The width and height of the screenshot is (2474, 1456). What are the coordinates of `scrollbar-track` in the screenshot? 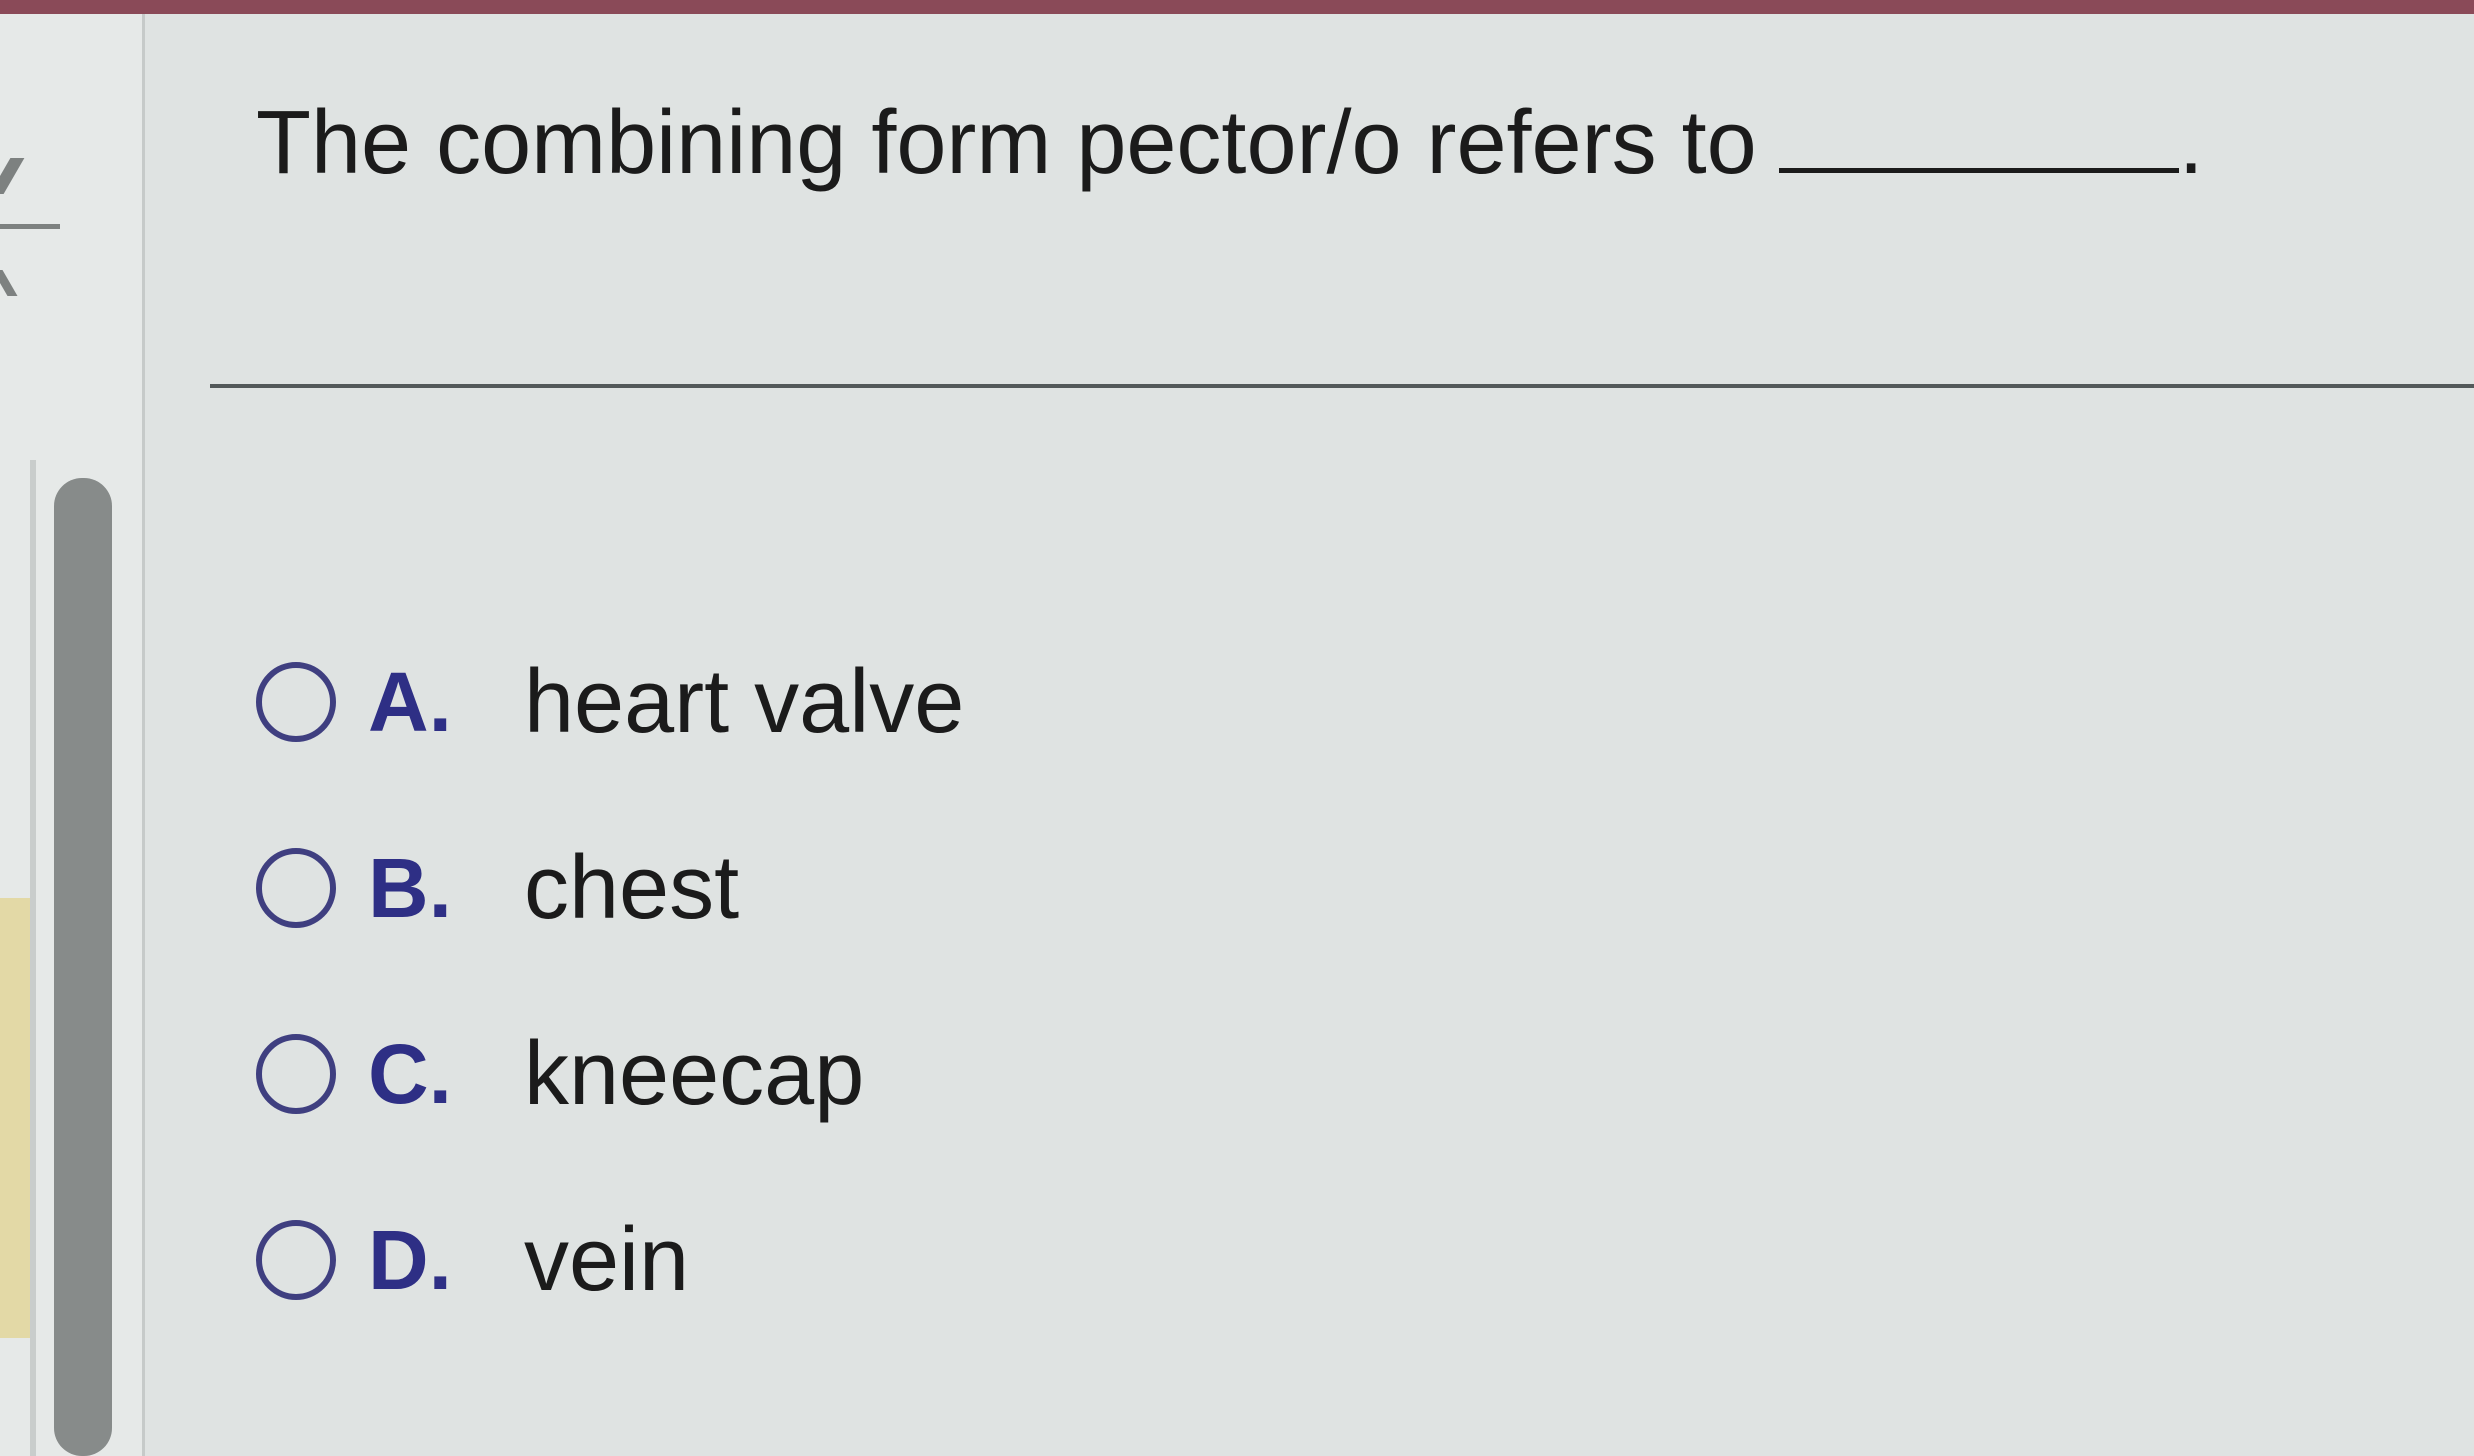 It's located at (33, 958).